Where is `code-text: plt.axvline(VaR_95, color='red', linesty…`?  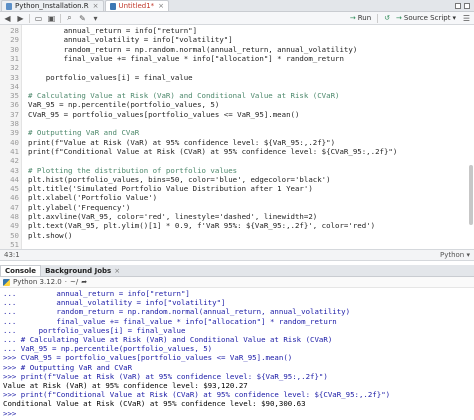 code-text: plt.axvline(VaR_95, color='red', linesty… is located at coordinates (173, 216).